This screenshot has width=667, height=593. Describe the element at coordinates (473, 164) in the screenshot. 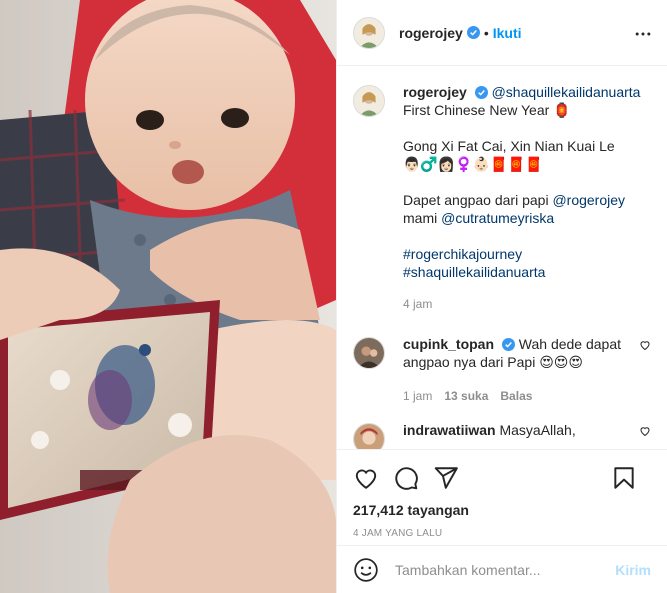

I see `caption-emoji-line: 👨🏻‍♂️👩🏻‍♀️👶🏻🧧🧧🧧` at that location.